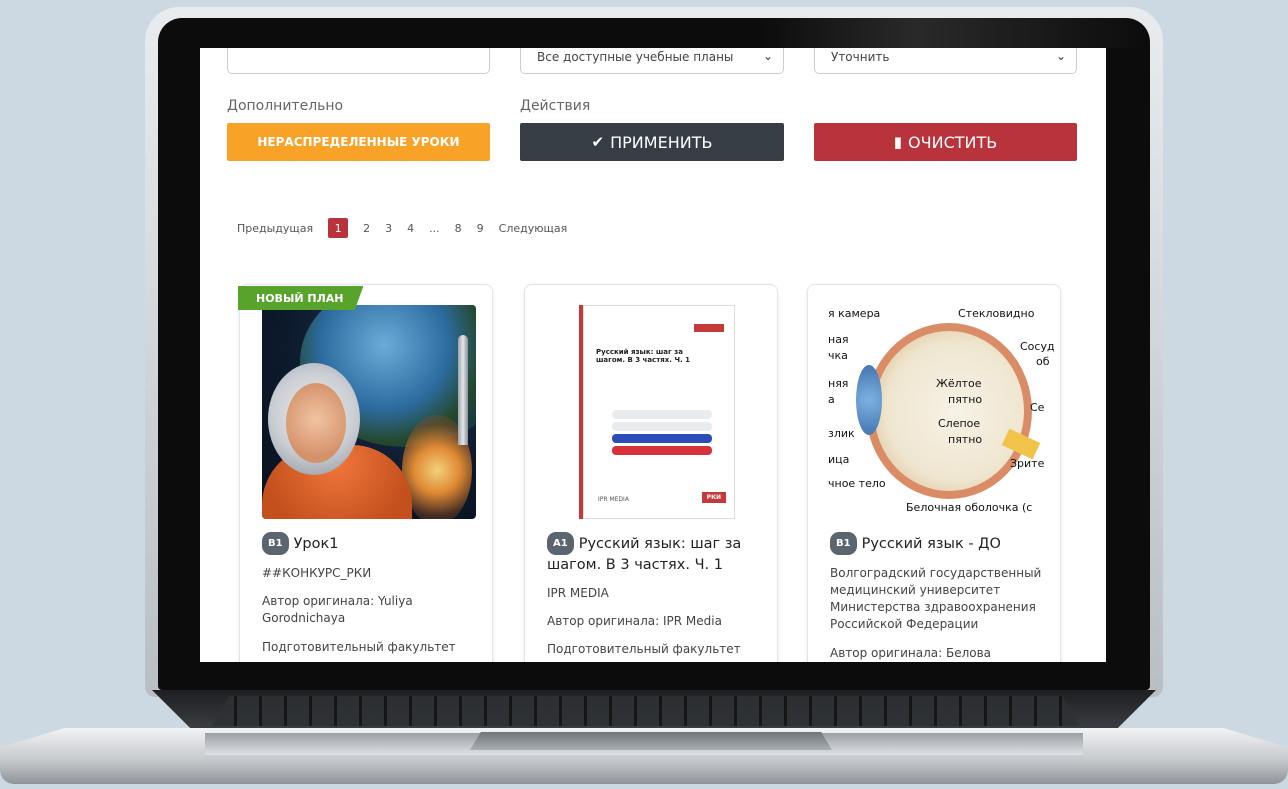 The width and height of the screenshot is (1288, 789). Describe the element at coordinates (634, 621) in the screenshot. I see `card-author: Автор оригинала: IPR Media` at that location.